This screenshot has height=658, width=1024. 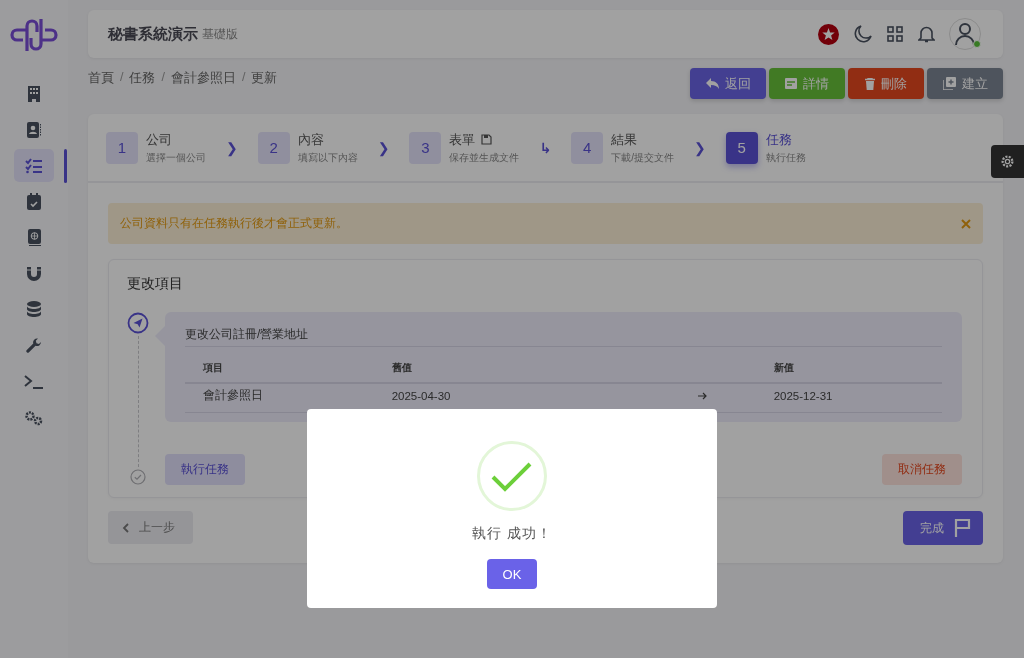 What do you see at coordinates (512, 574) in the screenshot?
I see `ok-button: OK` at bounding box center [512, 574].